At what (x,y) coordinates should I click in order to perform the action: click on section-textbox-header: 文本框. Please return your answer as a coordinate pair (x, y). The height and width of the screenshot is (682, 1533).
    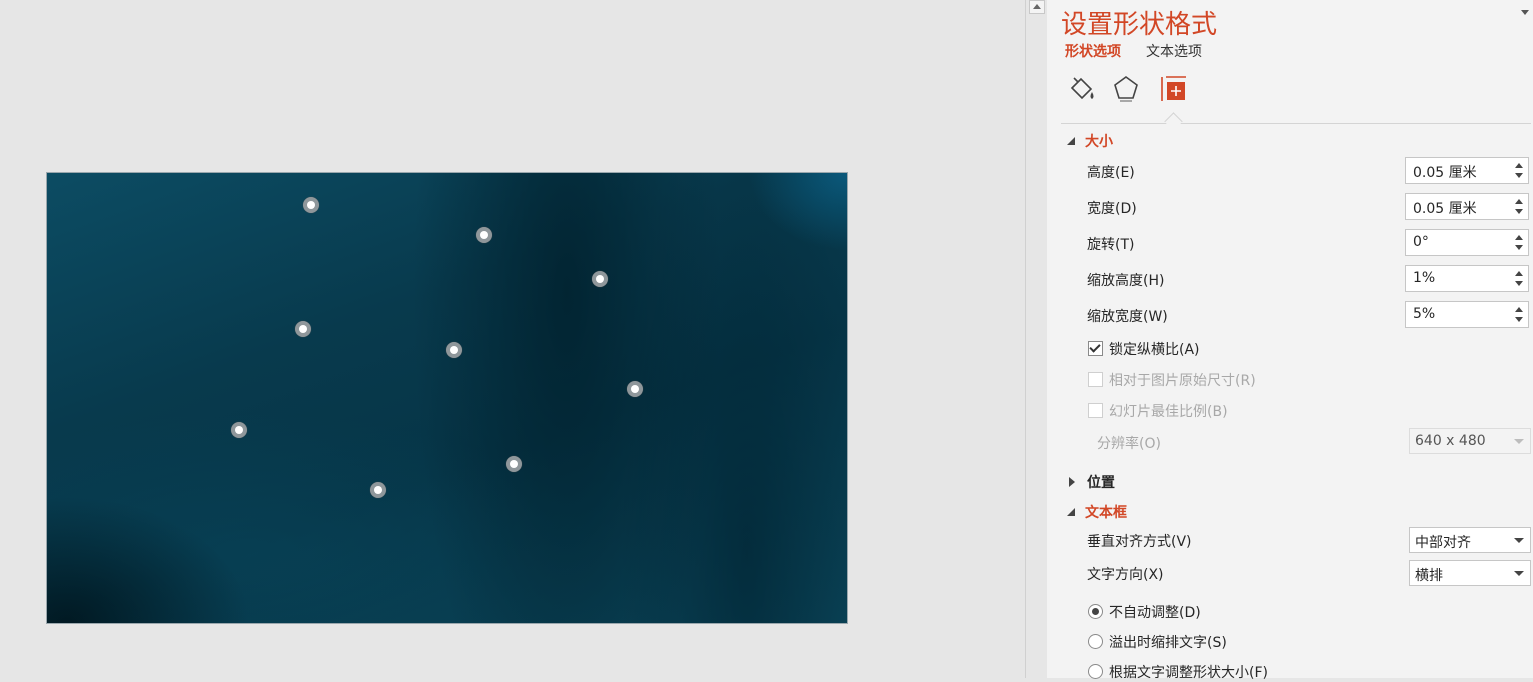
    Looking at the image, I should click on (1097, 512).